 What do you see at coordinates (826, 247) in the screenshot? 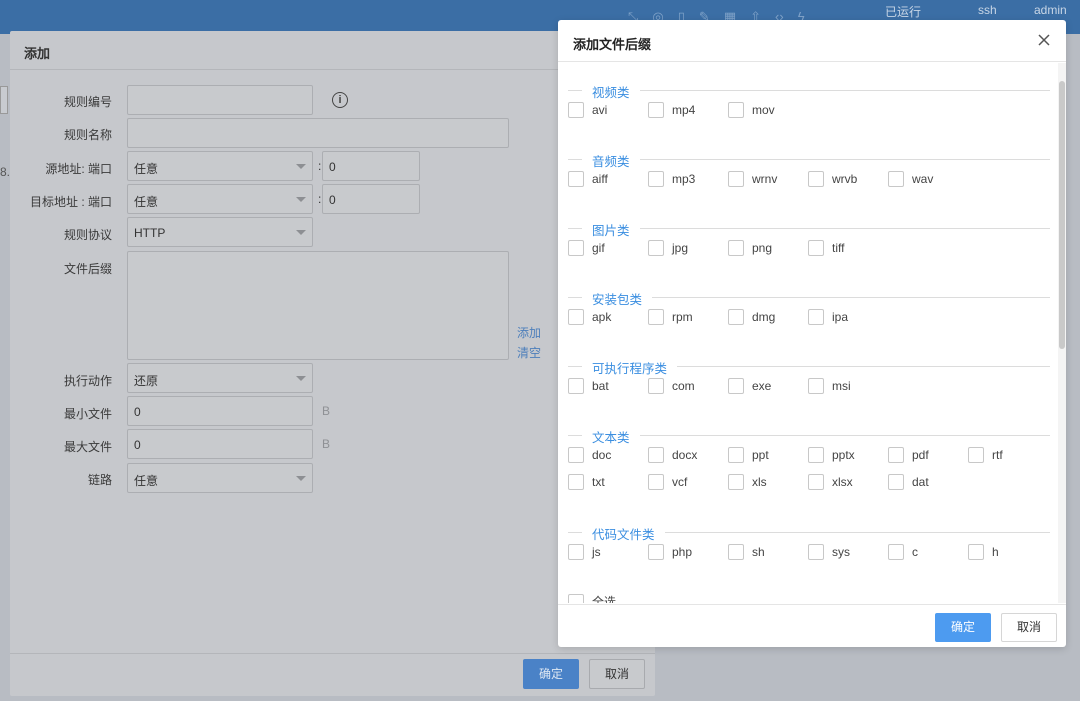
I see `suffix-checkbox-tiff: tiff` at bounding box center [826, 247].